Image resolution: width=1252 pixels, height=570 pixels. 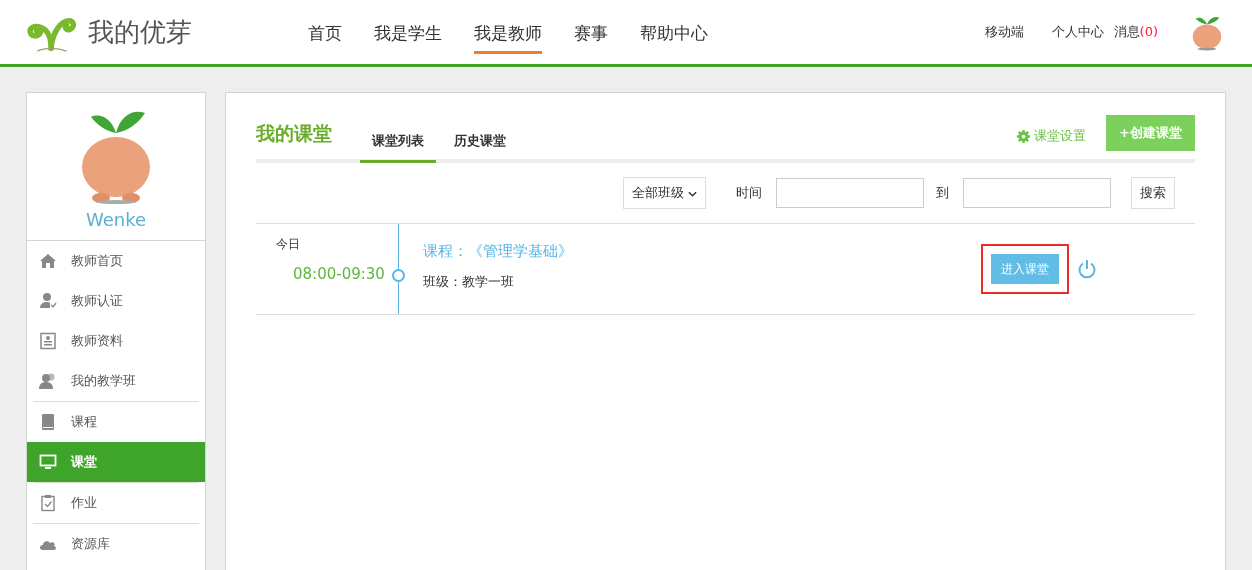 I want to click on sidebar-item: 教师首页, so click(x=116, y=261).